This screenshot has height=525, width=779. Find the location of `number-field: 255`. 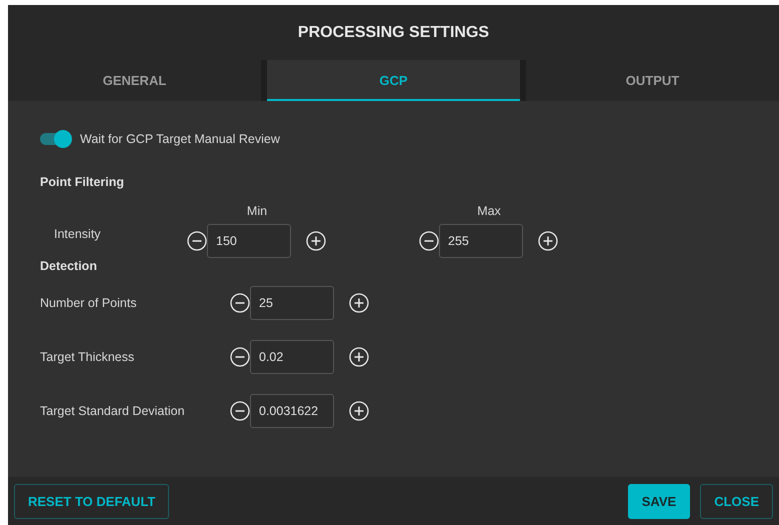

number-field: 255 is located at coordinates (481, 241).